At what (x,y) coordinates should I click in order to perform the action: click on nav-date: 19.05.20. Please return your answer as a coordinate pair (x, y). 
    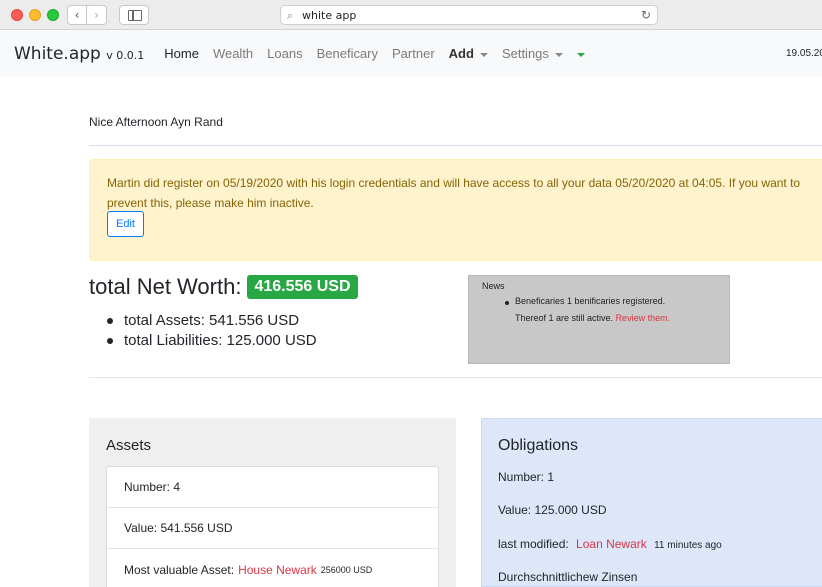
    Looking at the image, I should click on (804, 53).